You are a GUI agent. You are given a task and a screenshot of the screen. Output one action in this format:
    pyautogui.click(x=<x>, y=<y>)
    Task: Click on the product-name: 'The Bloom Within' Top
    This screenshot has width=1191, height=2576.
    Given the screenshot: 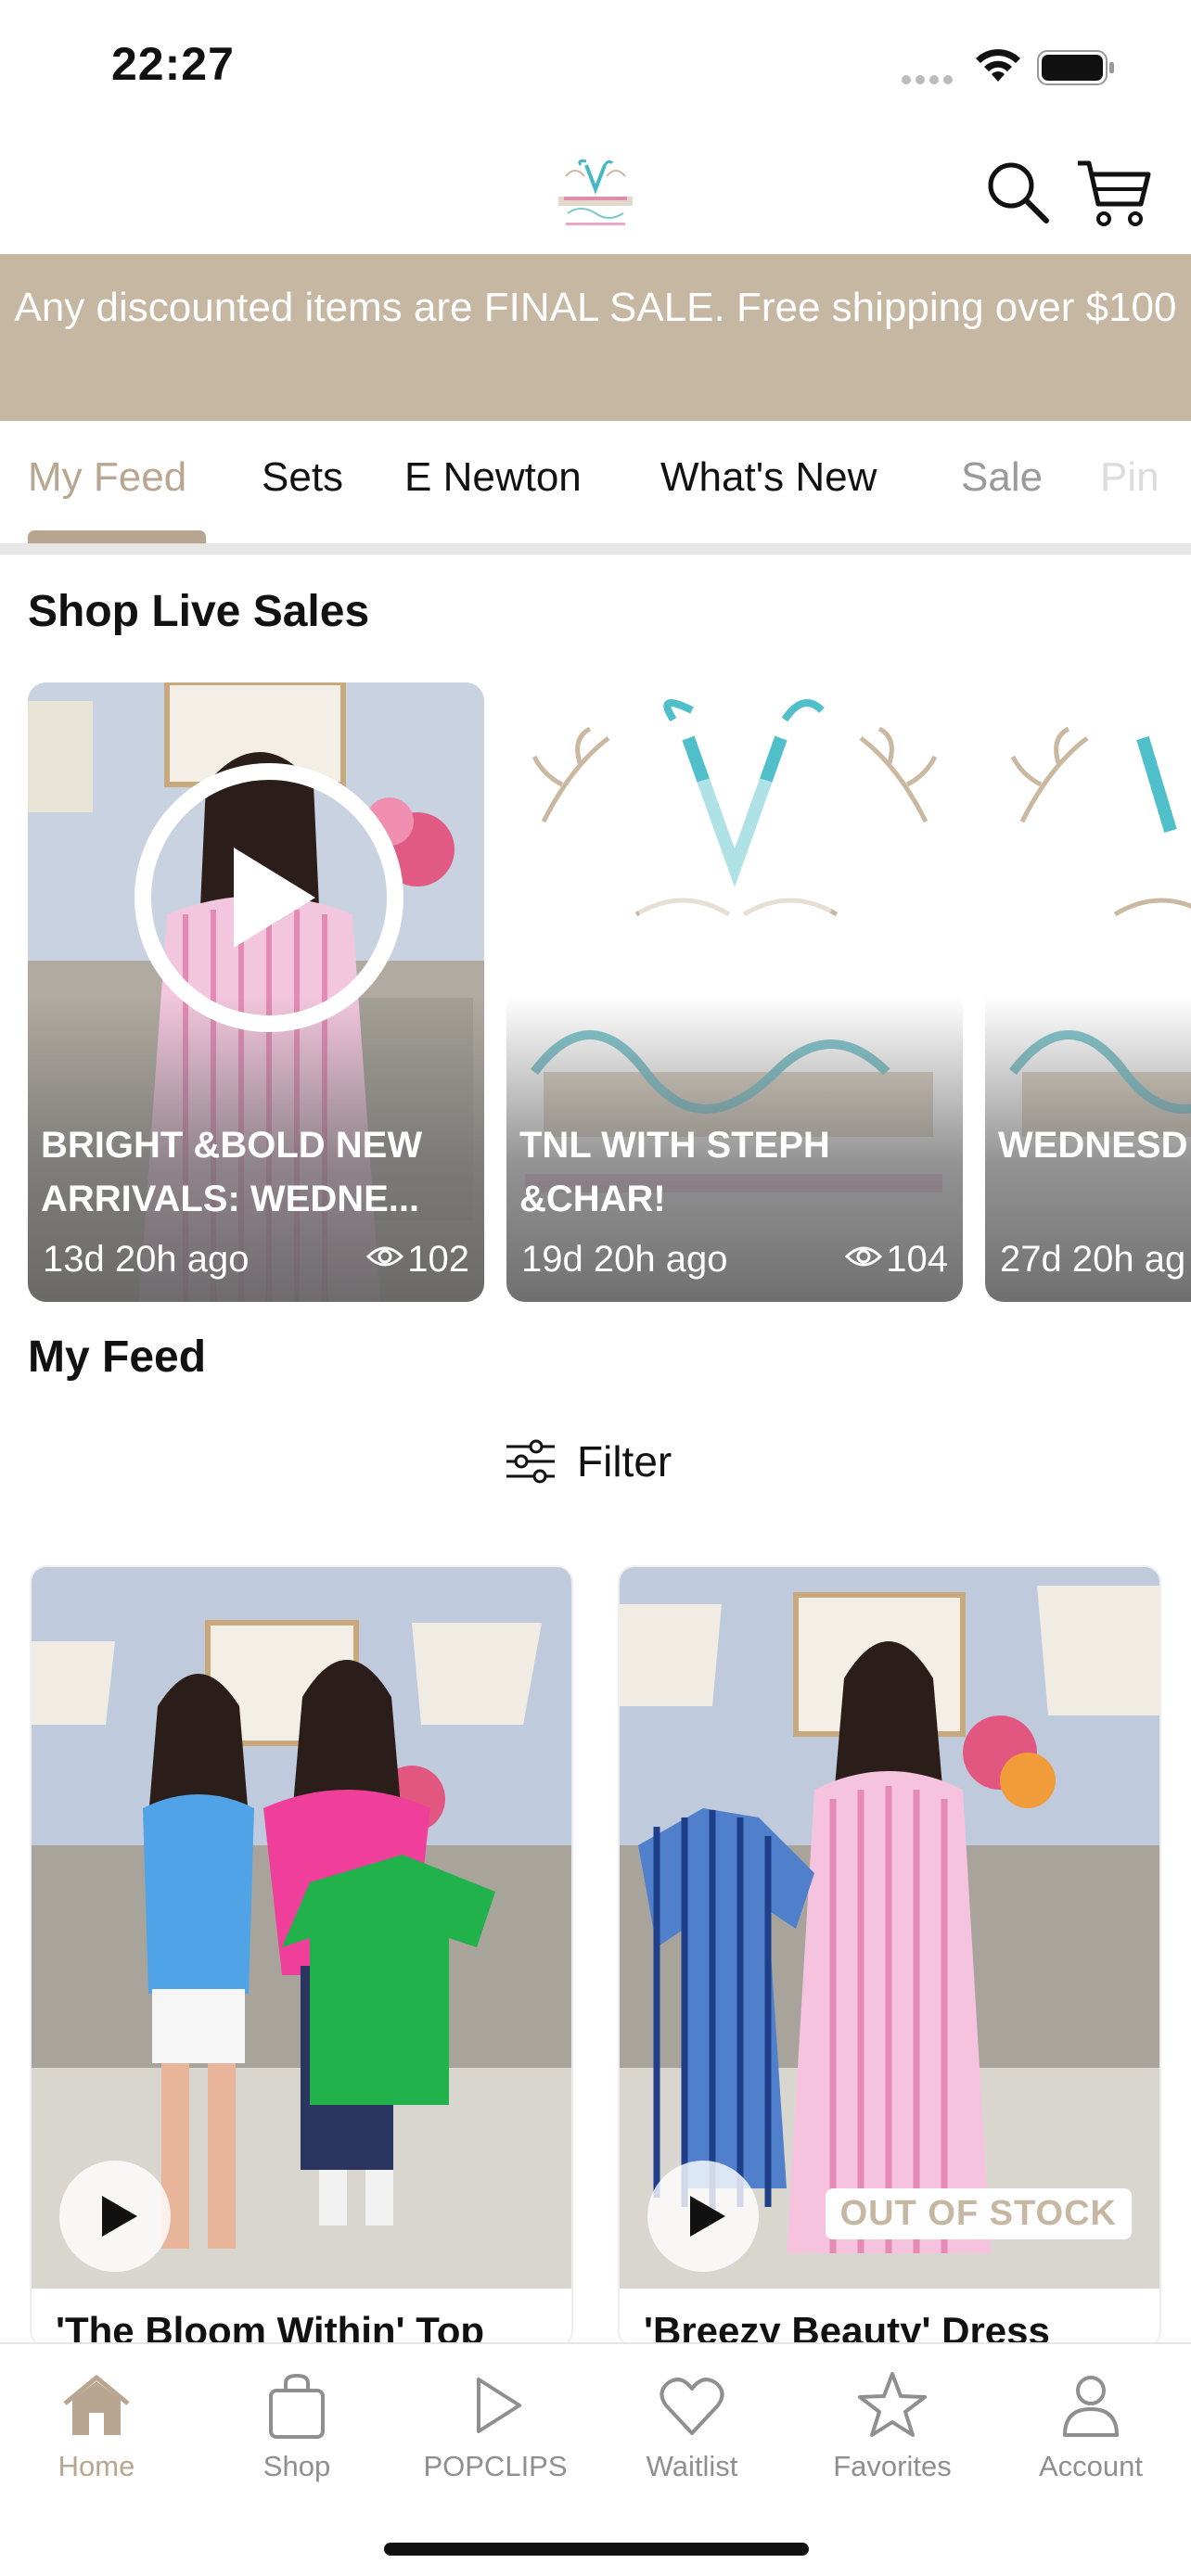 What is the action you would take?
    pyautogui.click(x=270, y=2327)
    